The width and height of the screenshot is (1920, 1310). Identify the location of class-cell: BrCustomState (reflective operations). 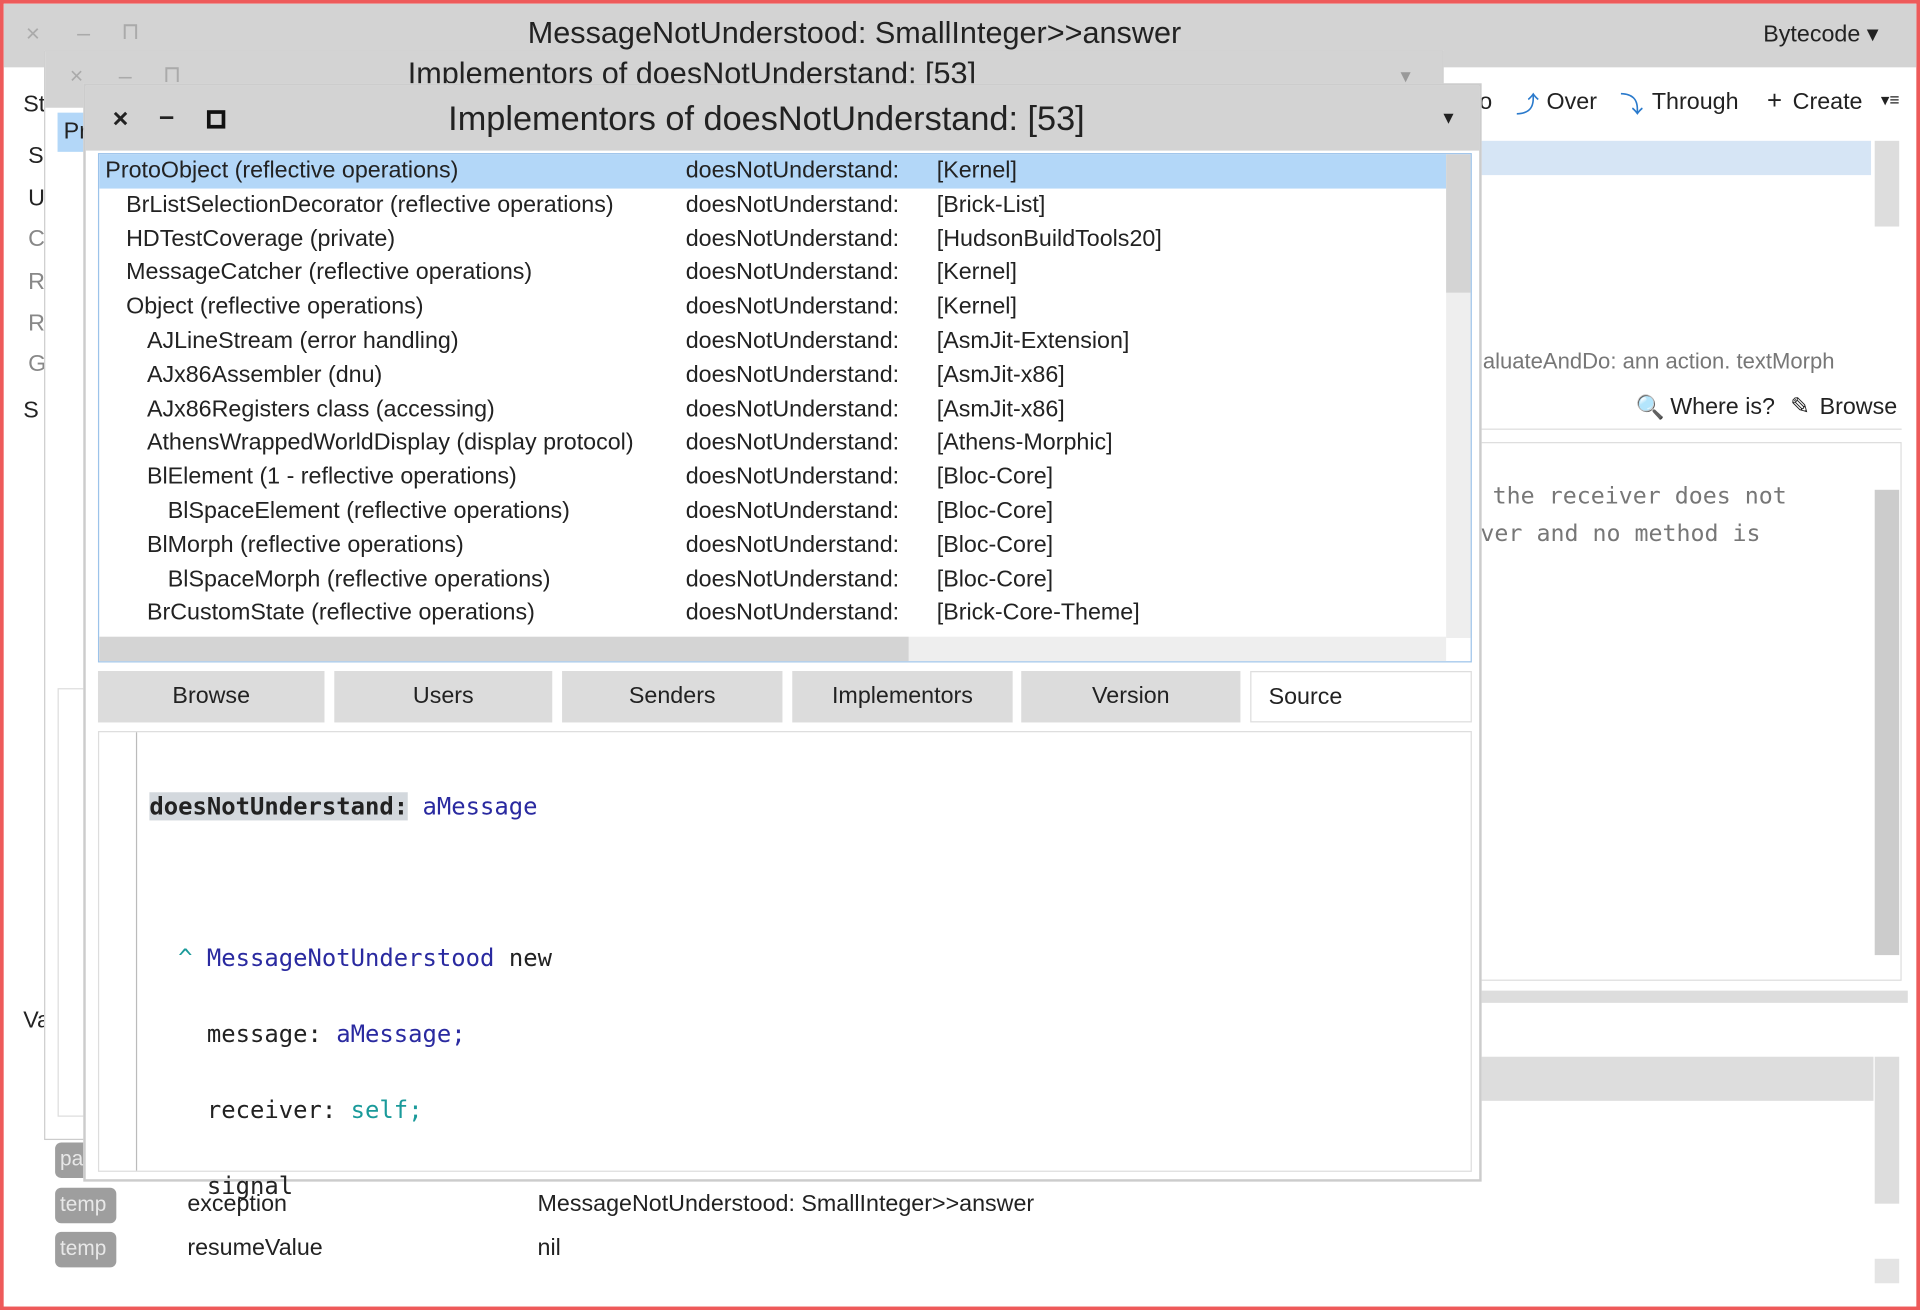
(340, 613).